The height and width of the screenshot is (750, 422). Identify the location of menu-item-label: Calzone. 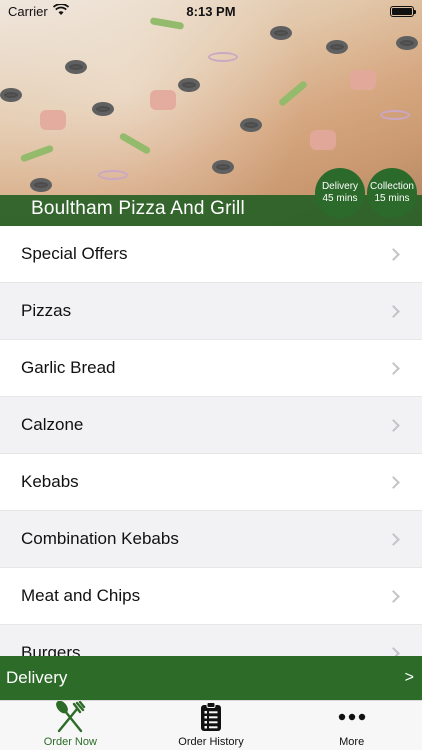
(52, 424).